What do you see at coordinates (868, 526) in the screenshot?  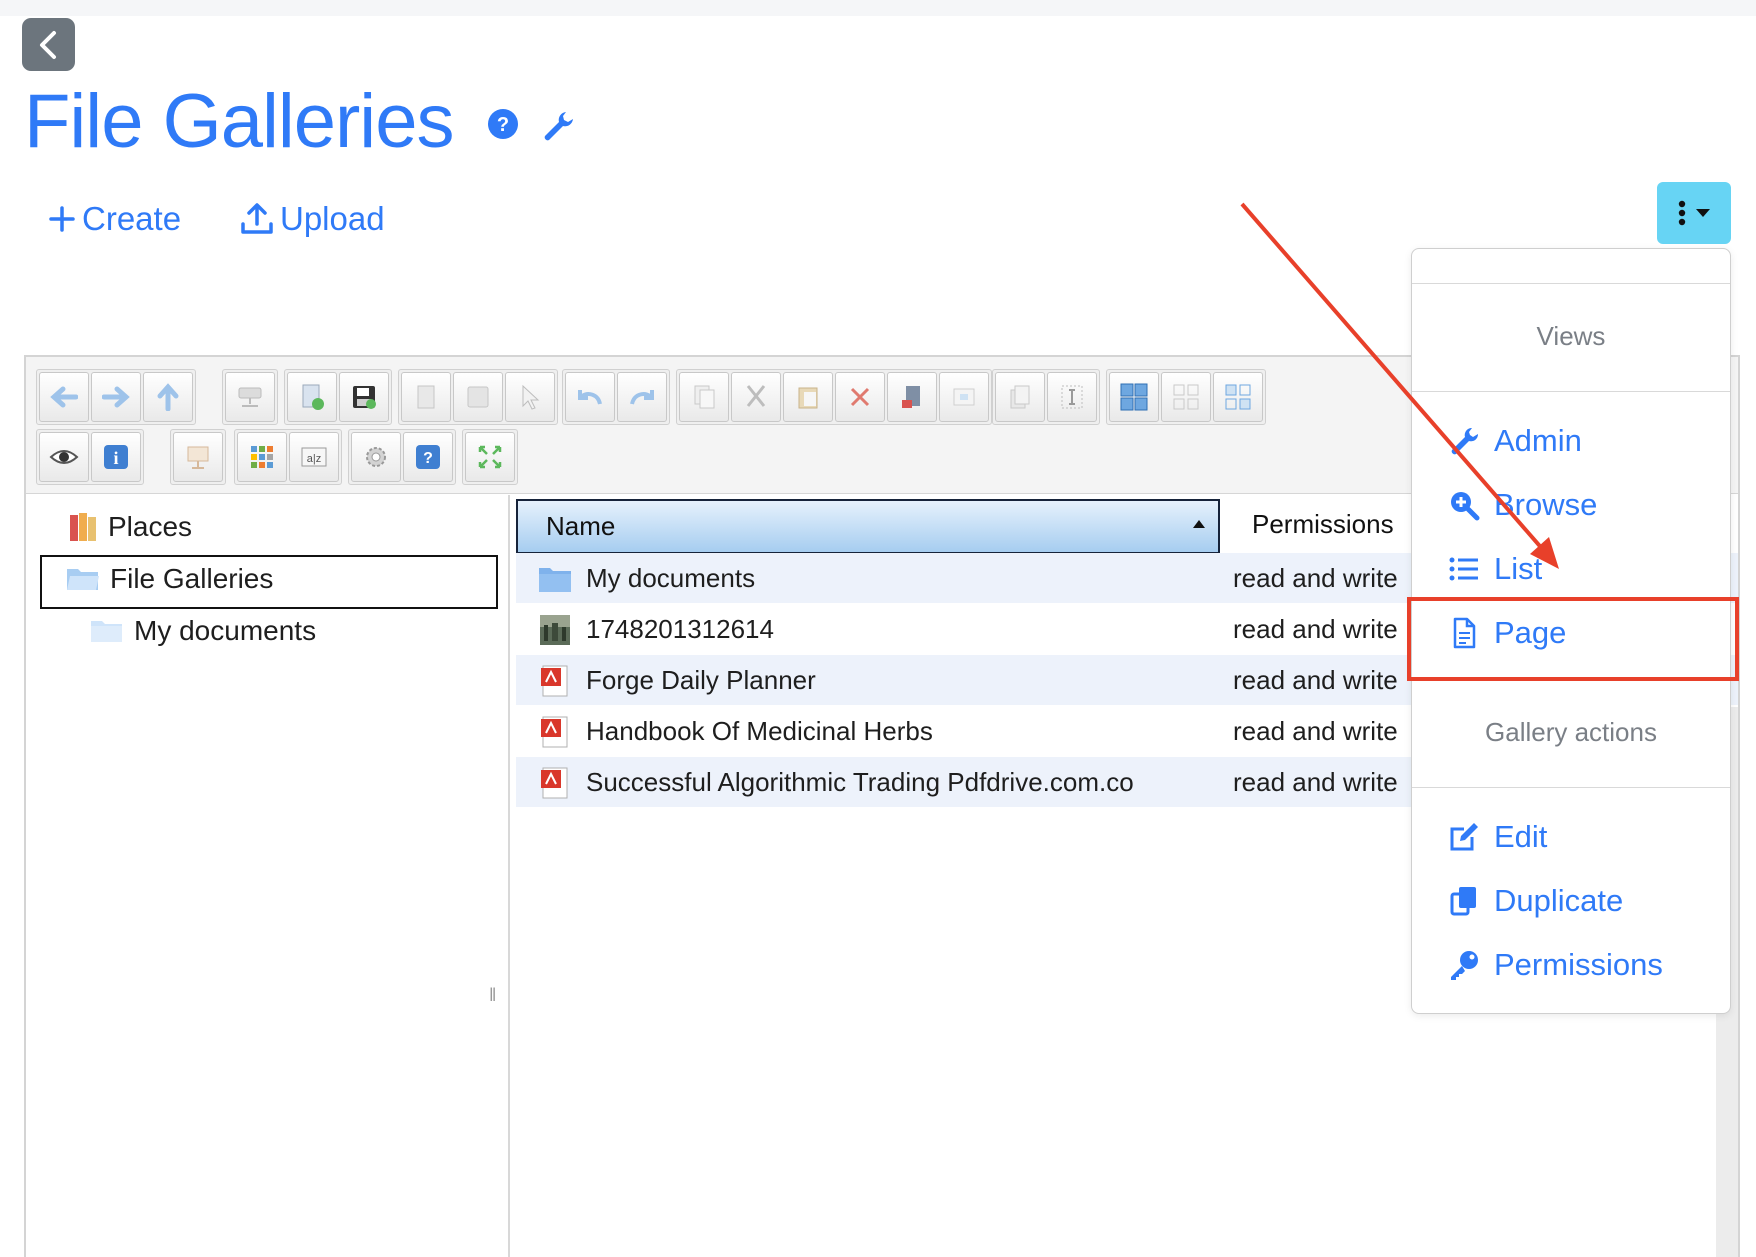 I see `column-header-name: Name` at bounding box center [868, 526].